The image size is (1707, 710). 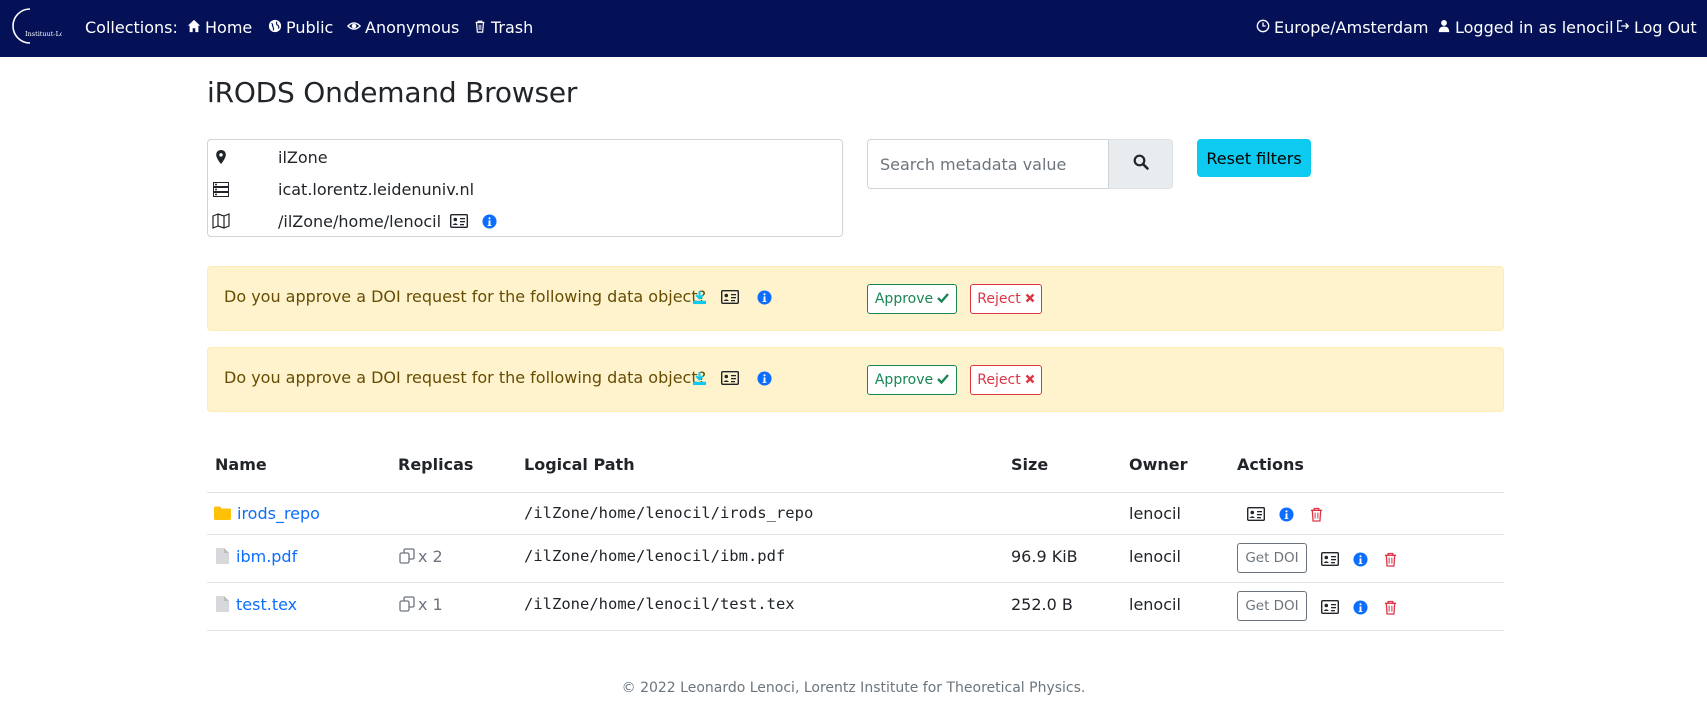 I want to click on column-header-logical-path: Logical Path, so click(x=579, y=464).